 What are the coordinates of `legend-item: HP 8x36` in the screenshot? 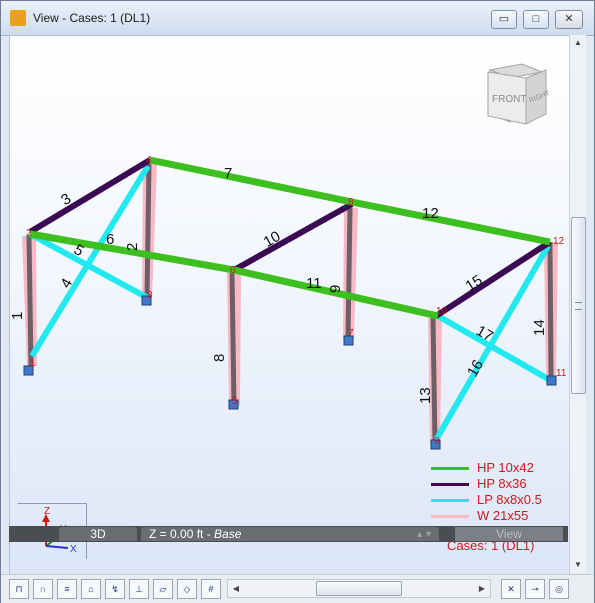 It's located at (500, 484).